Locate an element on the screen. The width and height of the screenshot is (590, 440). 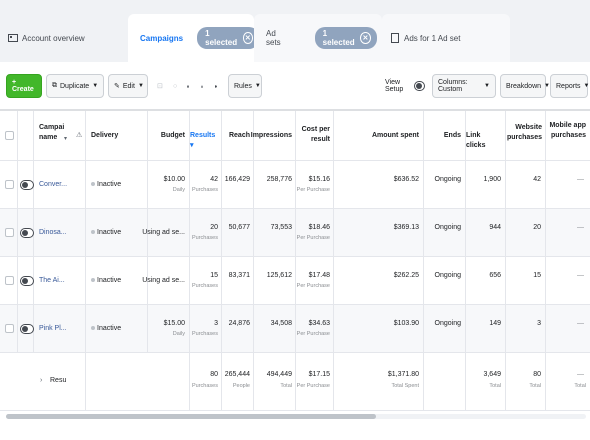
view-setup-label: View Setup is located at coordinates (394, 86).